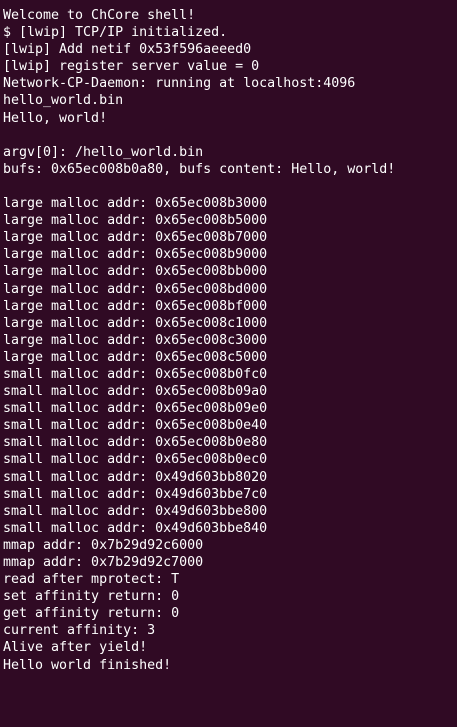 The image size is (457, 727). I want to click on terminal-line: set affinity return: 0, so click(91, 597).